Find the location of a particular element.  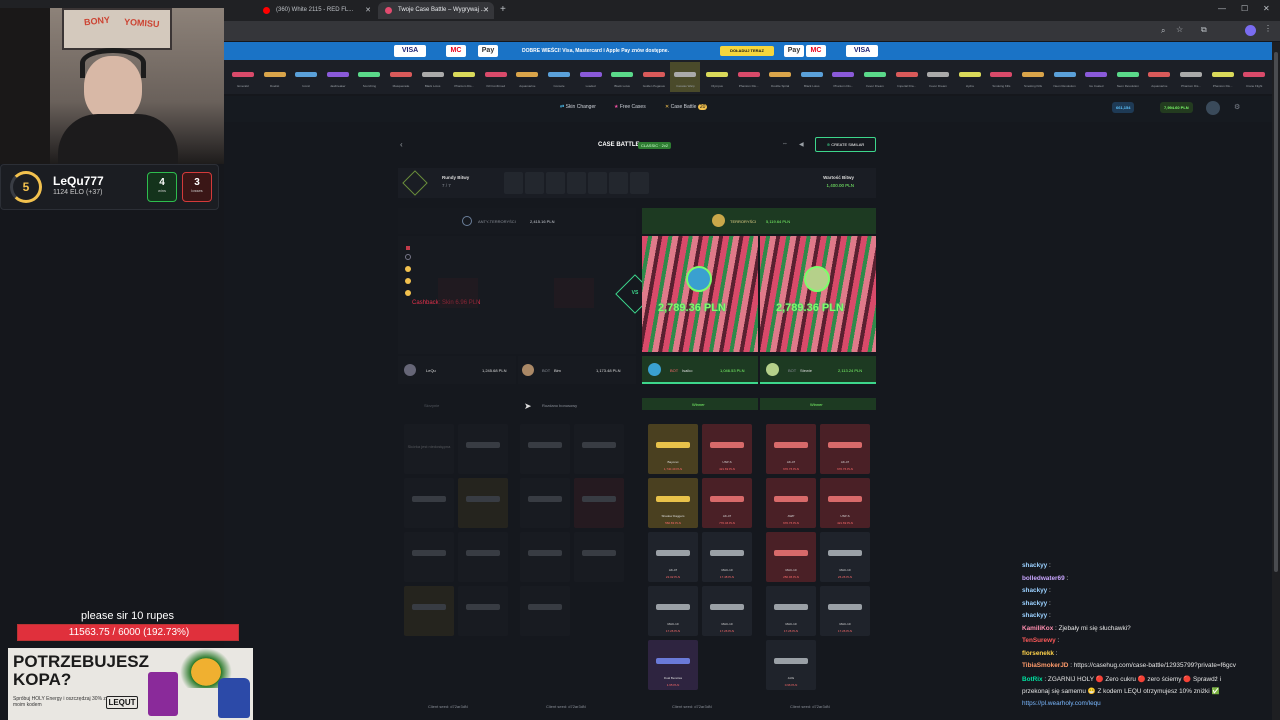

drop-item: Double Spiral is located at coordinates (780, 77).